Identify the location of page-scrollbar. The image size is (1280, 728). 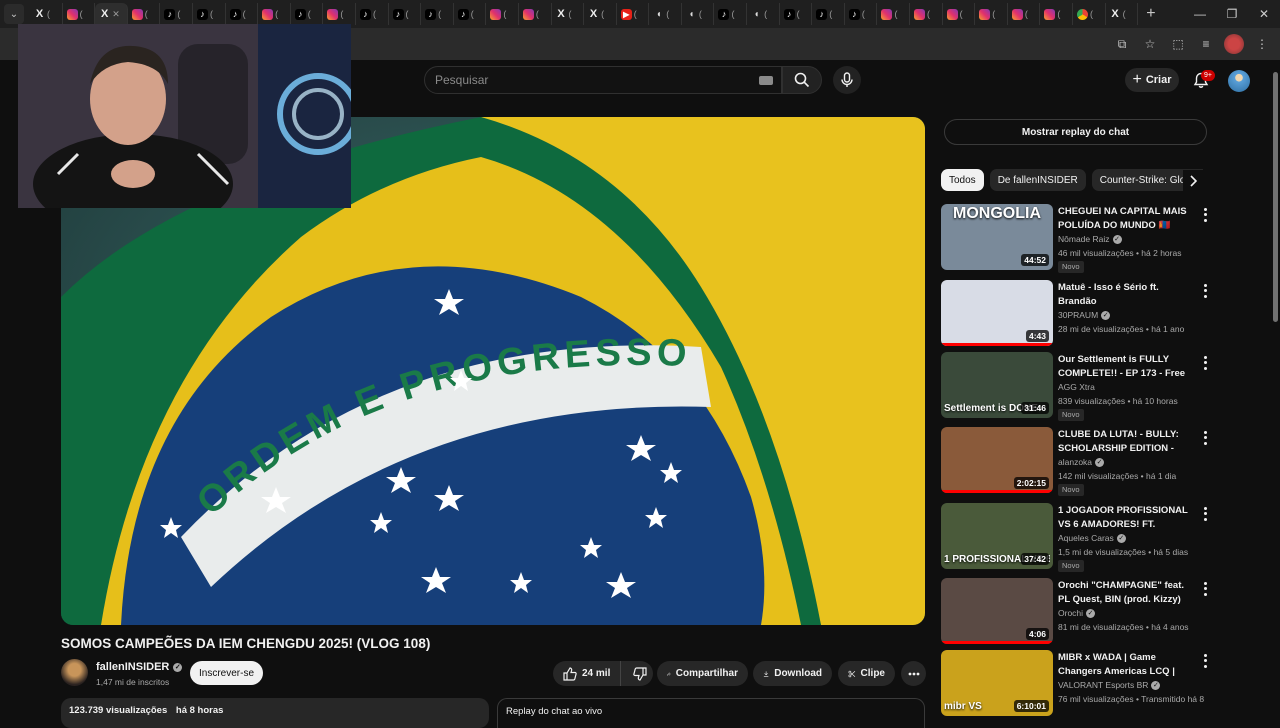
(1275, 390).